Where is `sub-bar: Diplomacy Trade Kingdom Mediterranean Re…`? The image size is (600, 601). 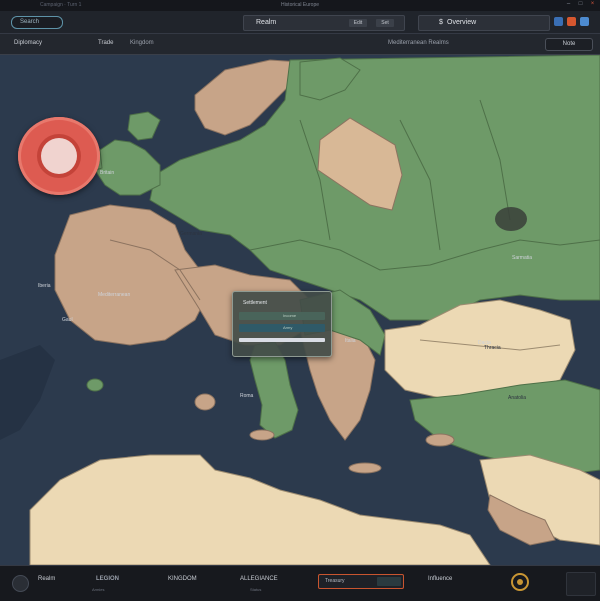
sub-bar: Diplomacy Trade Kingdom Mediterranean Re… is located at coordinates (300, 44).